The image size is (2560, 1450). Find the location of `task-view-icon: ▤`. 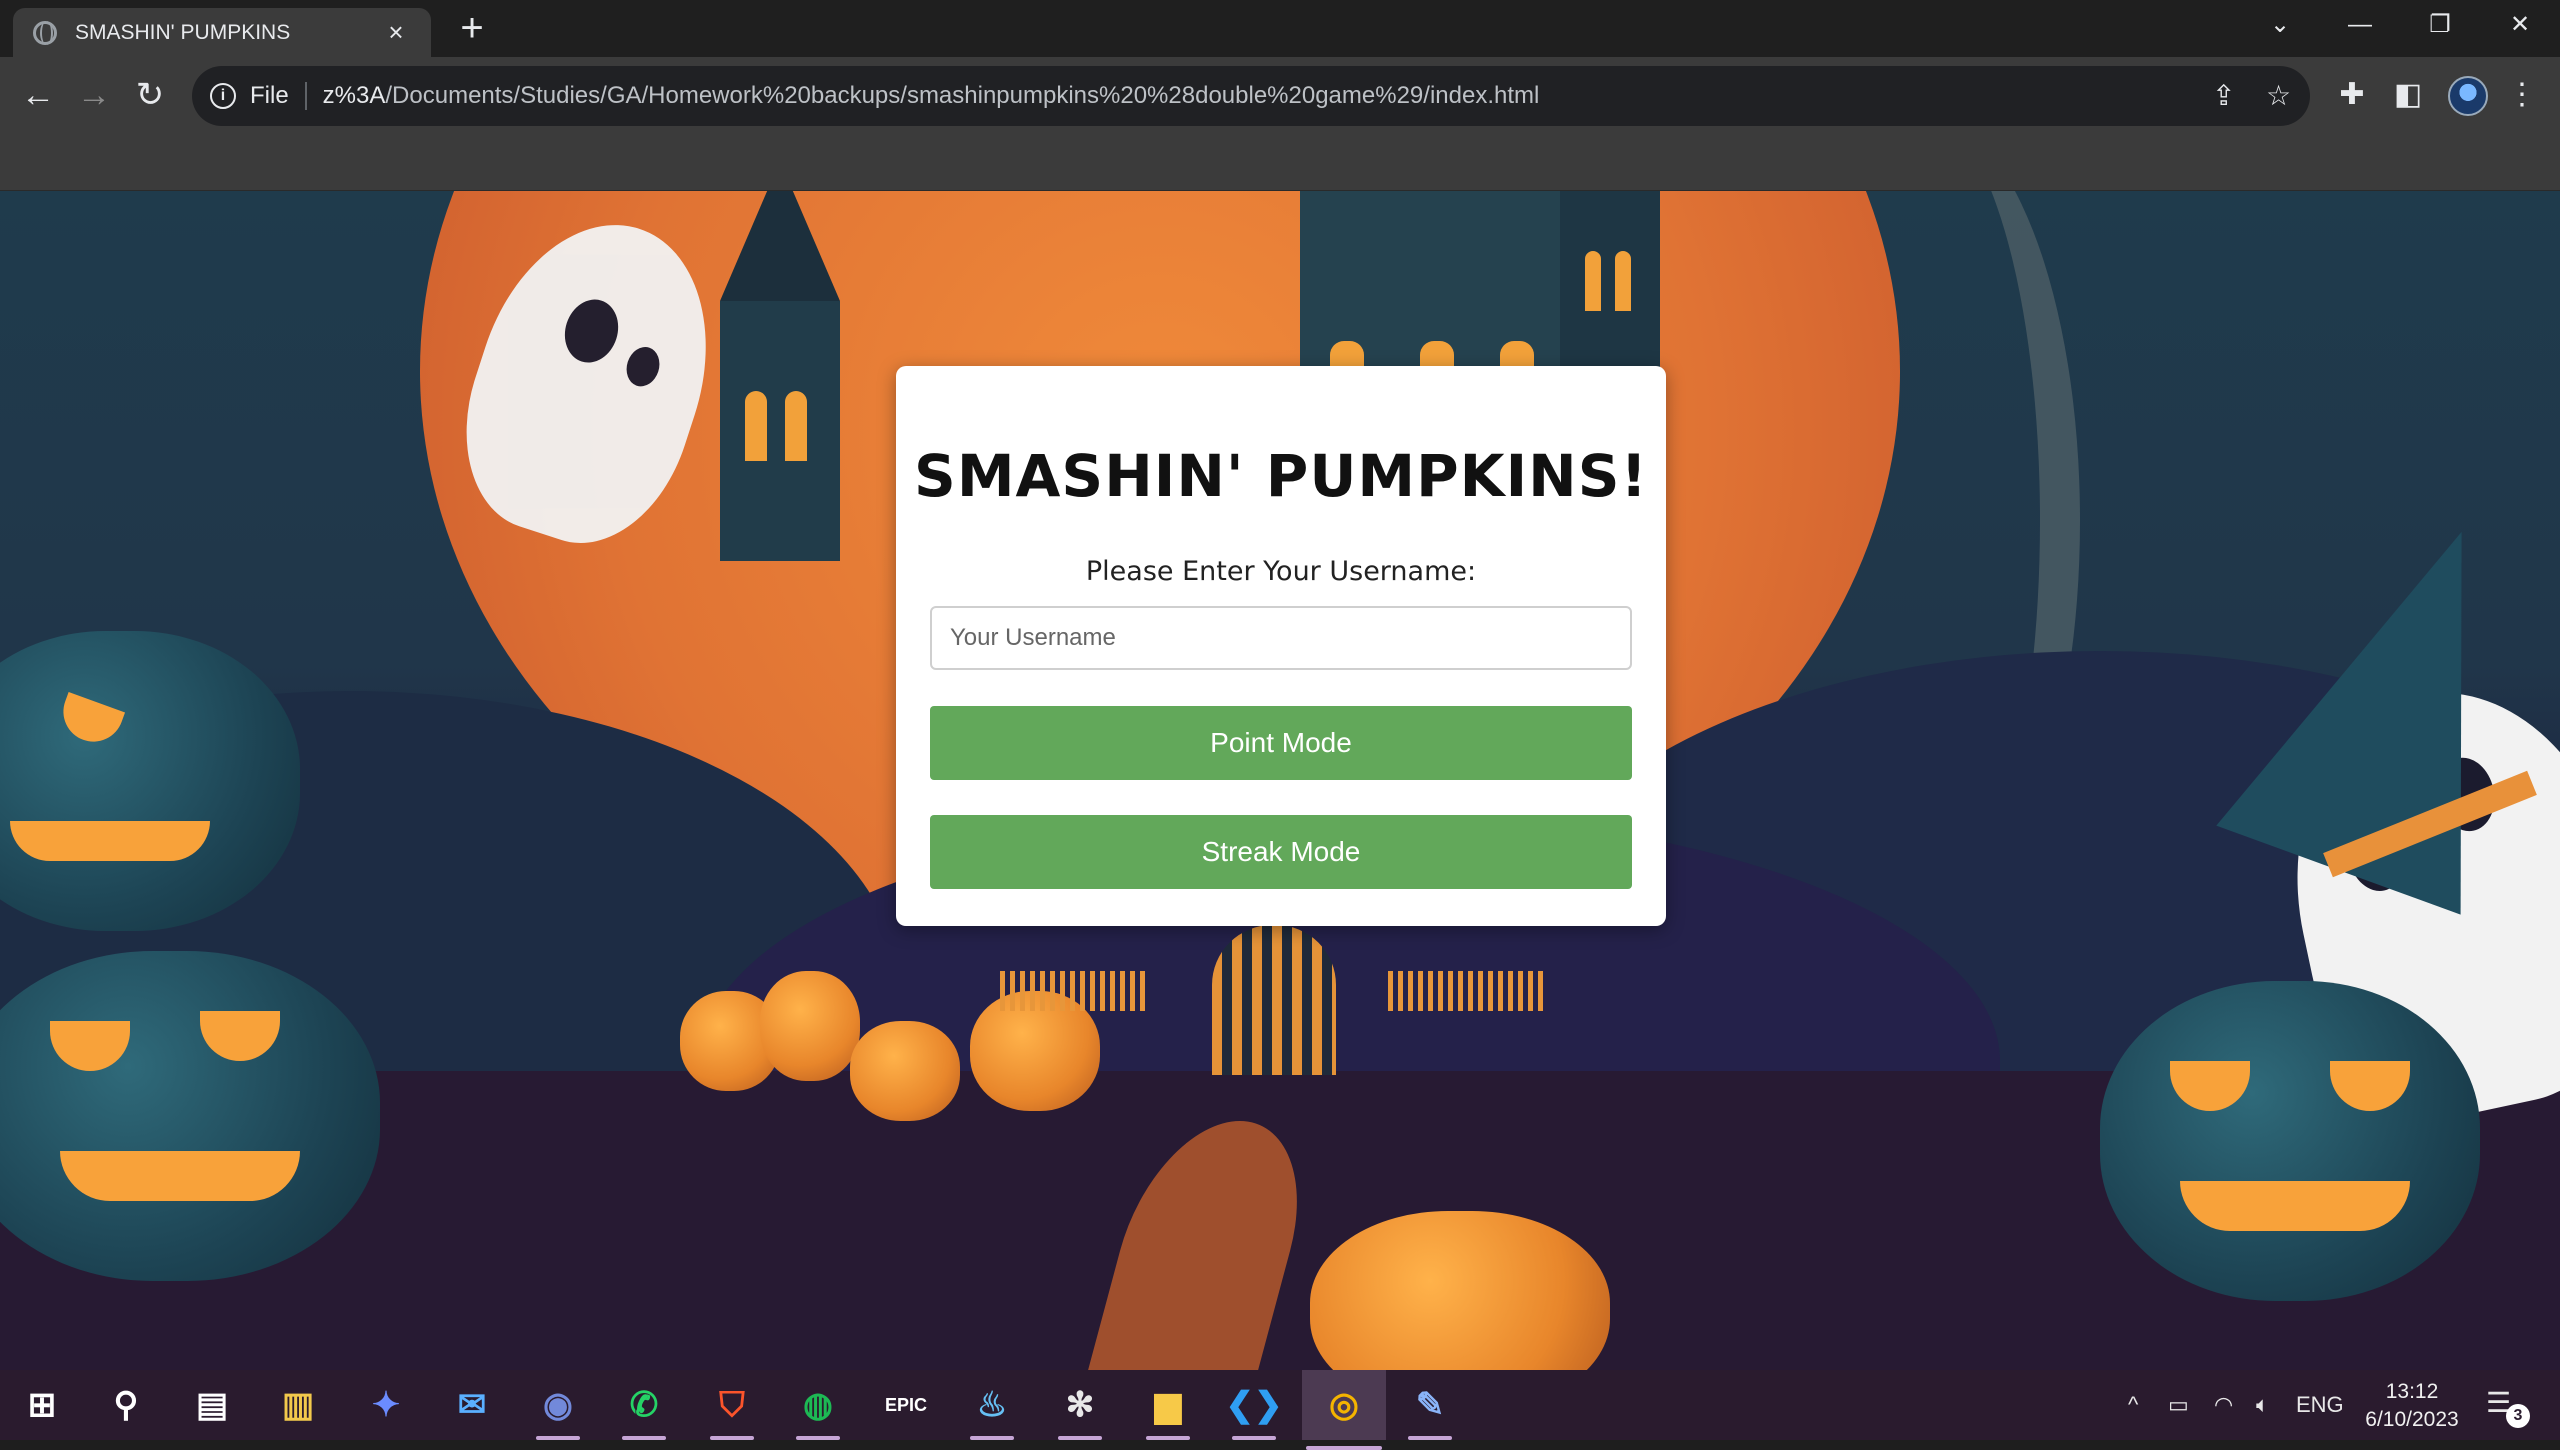

task-view-icon: ▤ is located at coordinates (212, 1405).